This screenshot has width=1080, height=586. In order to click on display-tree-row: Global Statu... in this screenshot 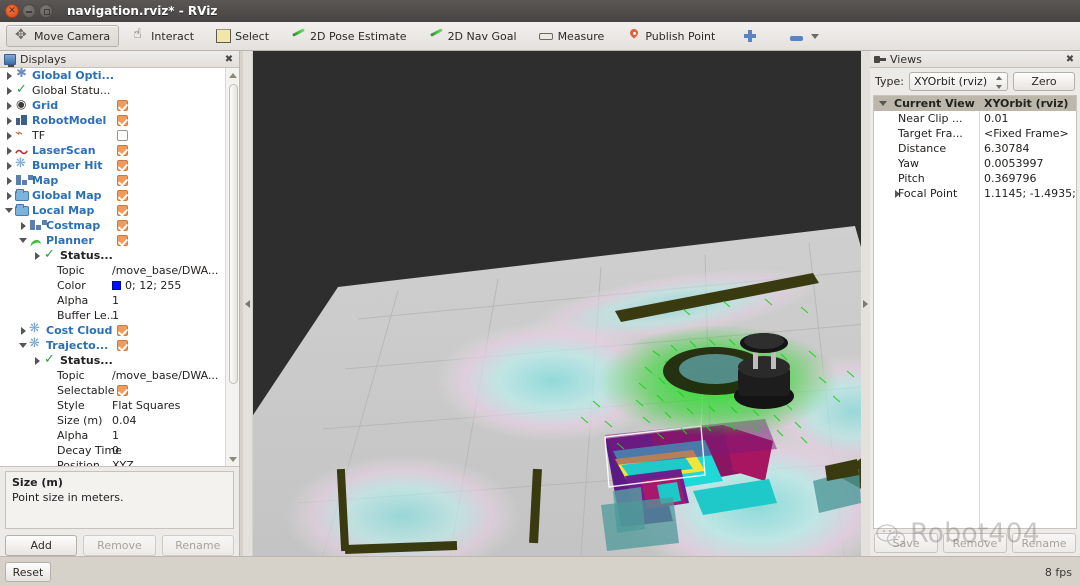, I will do `click(112, 90)`.